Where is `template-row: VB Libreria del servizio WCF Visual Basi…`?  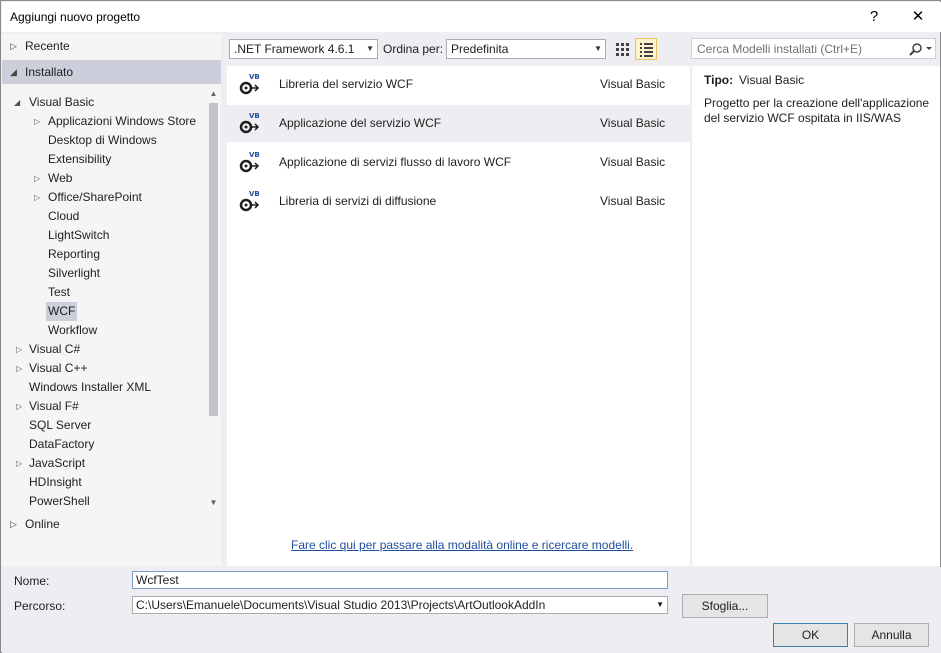 template-row: VB Libreria del servizio WCF Visual Basi… is located at coordinates (458, 84).